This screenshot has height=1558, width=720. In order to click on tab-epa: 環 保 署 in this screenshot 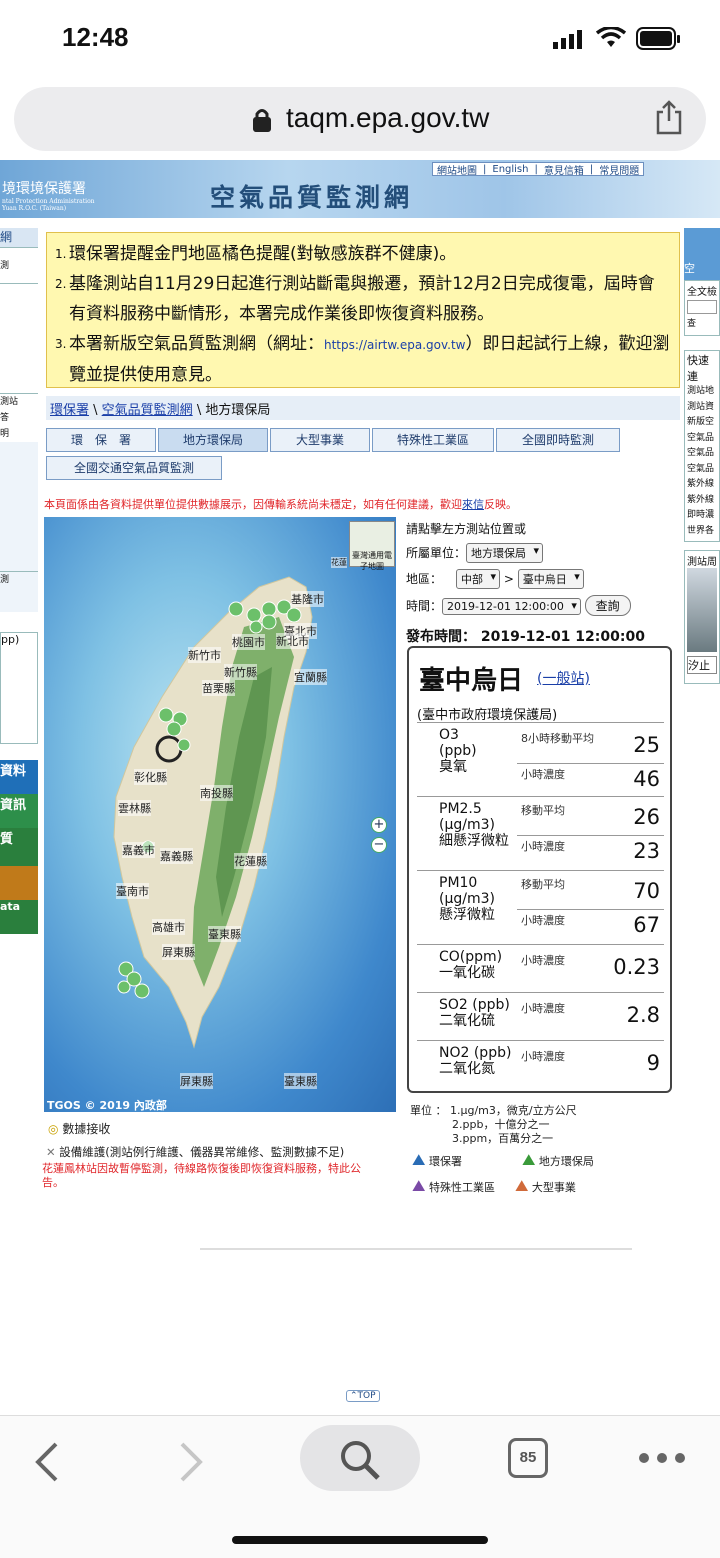, I will do `click(101, 440)`.